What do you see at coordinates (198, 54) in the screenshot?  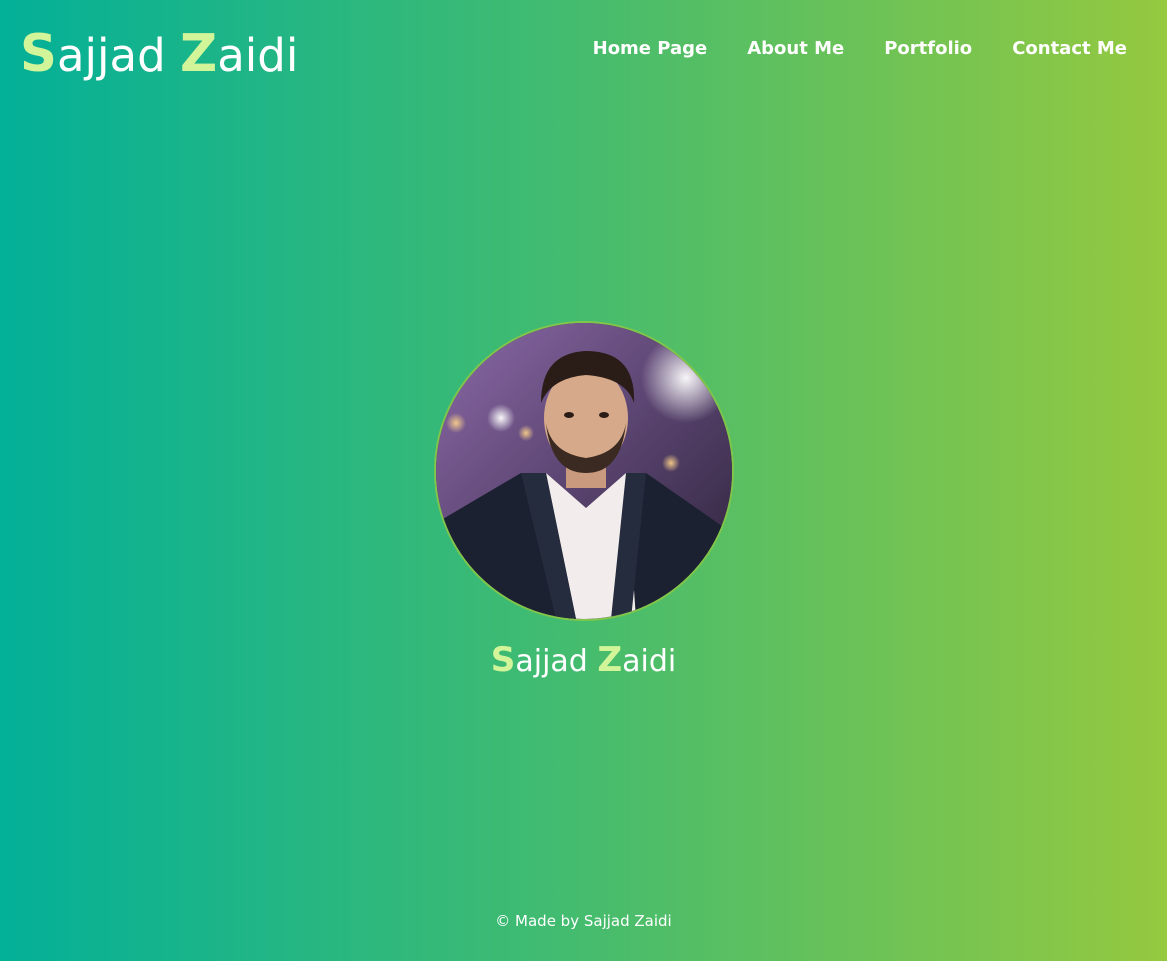 I see `logo-last-initial: Z` at bounding box center [198, 54].